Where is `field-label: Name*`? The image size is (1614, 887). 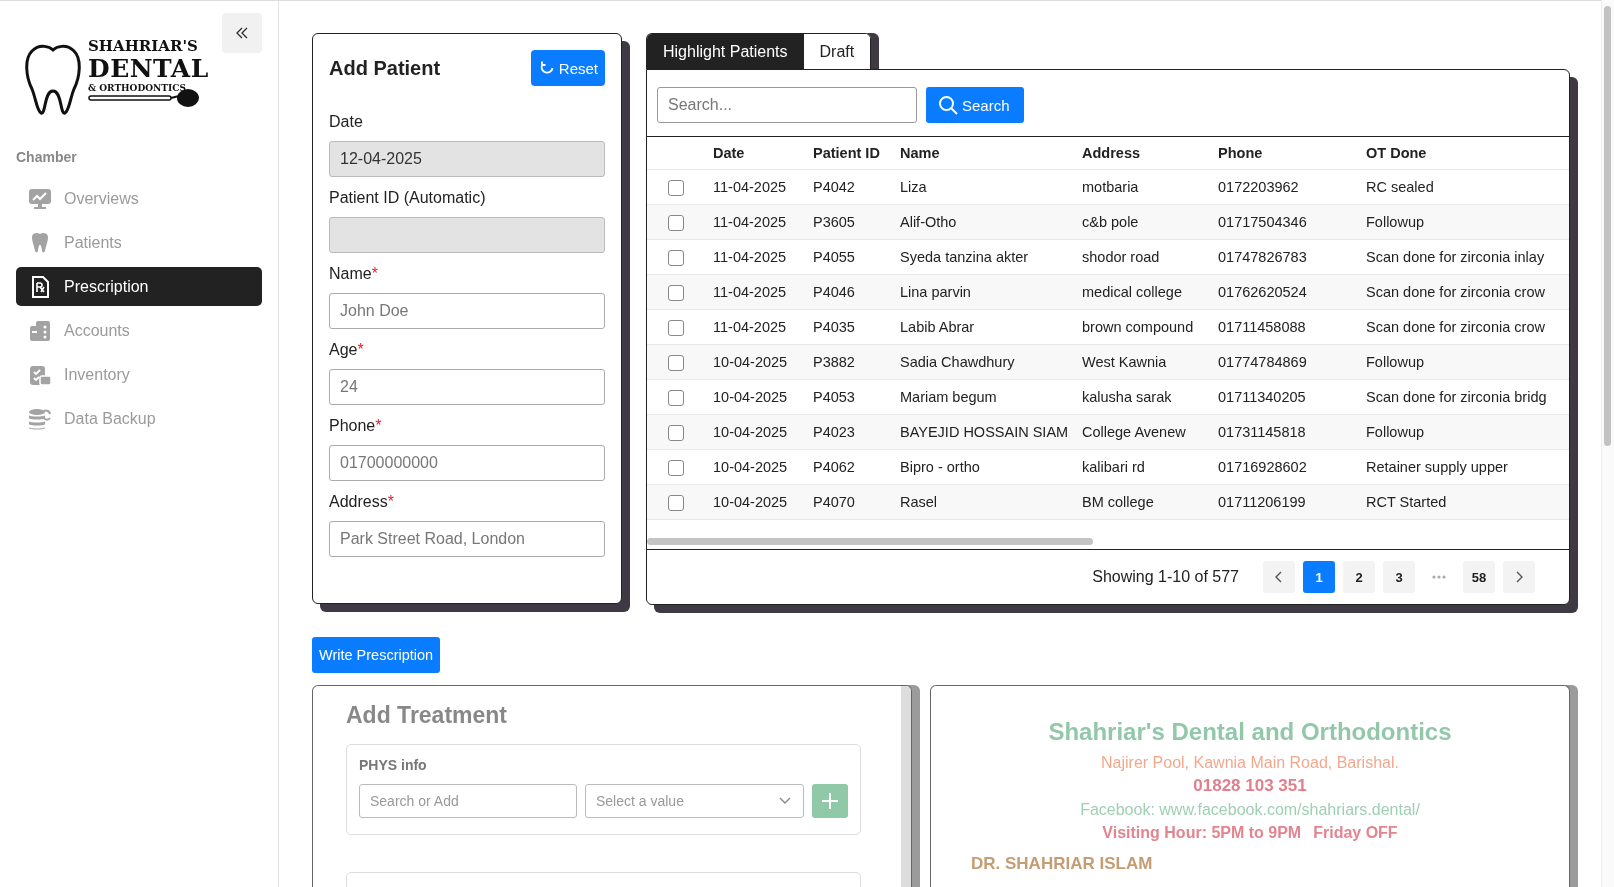 field-label: Name* is located at coordinates (354, 274).